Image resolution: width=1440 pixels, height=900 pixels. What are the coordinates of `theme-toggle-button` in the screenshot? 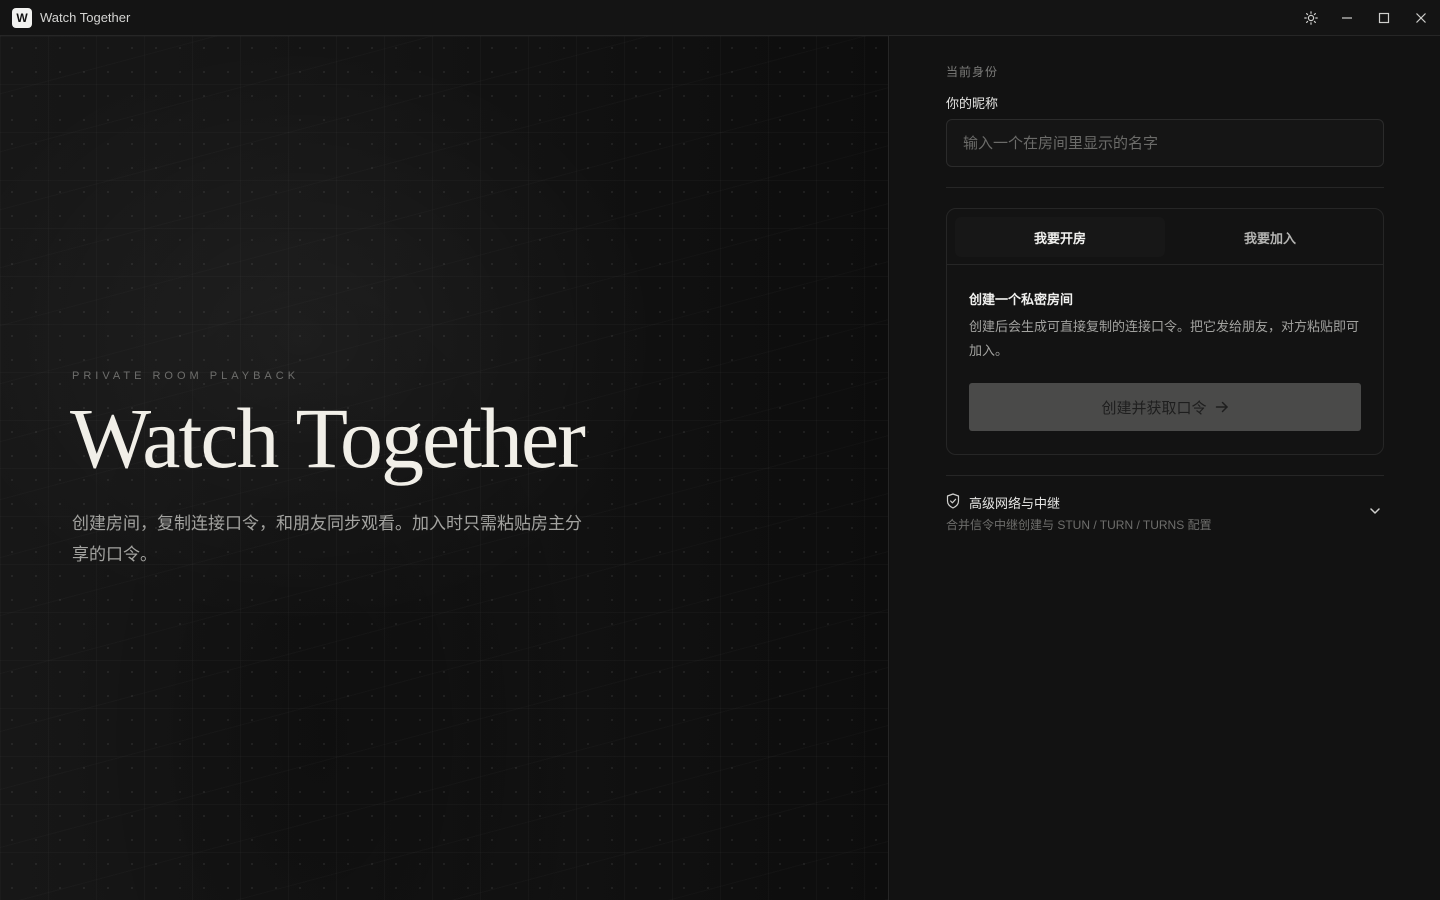 It's located at (1311, 18).